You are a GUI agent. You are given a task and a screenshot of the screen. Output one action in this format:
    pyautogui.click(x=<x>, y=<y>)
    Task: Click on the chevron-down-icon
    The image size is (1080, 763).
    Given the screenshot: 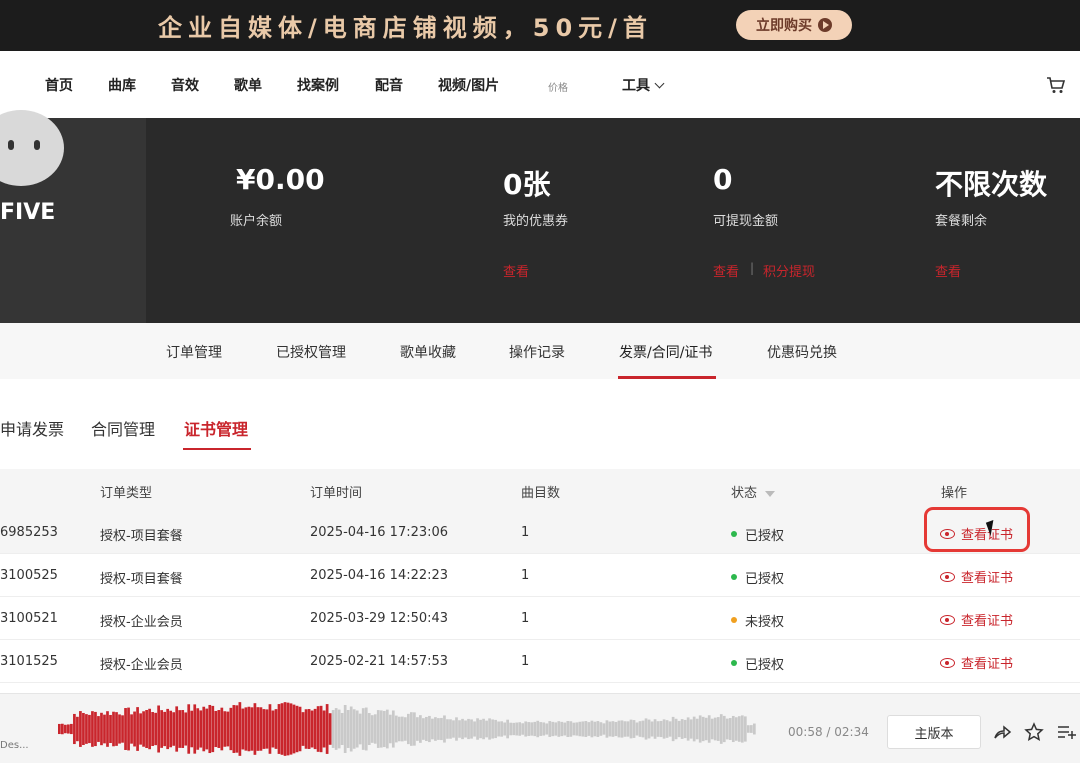 What is the action you would take?
    pyautogui.click(x=659, y=83)
    